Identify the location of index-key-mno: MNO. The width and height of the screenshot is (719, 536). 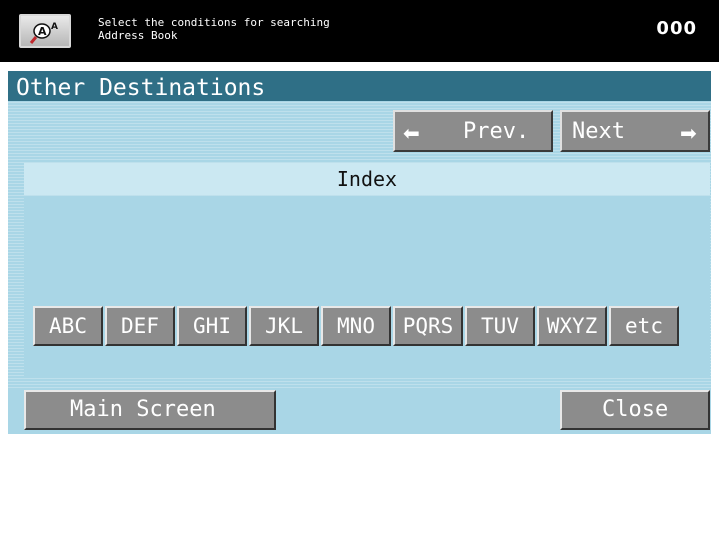
(356, 326).